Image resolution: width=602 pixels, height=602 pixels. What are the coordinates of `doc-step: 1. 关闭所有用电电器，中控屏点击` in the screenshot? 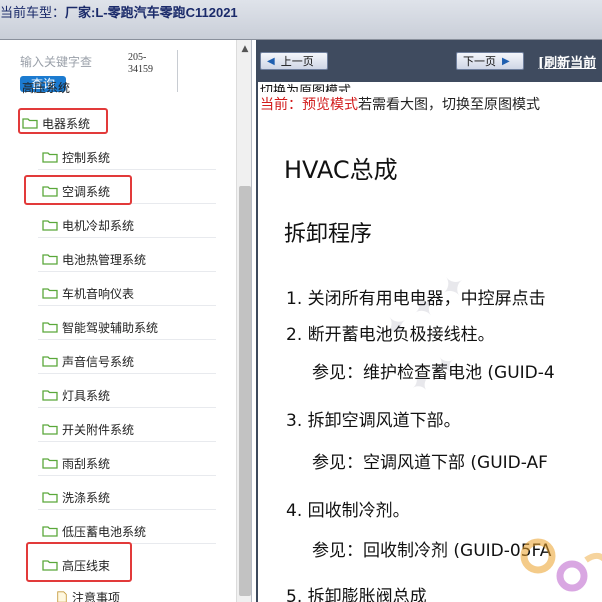 It's located at (416, 299).